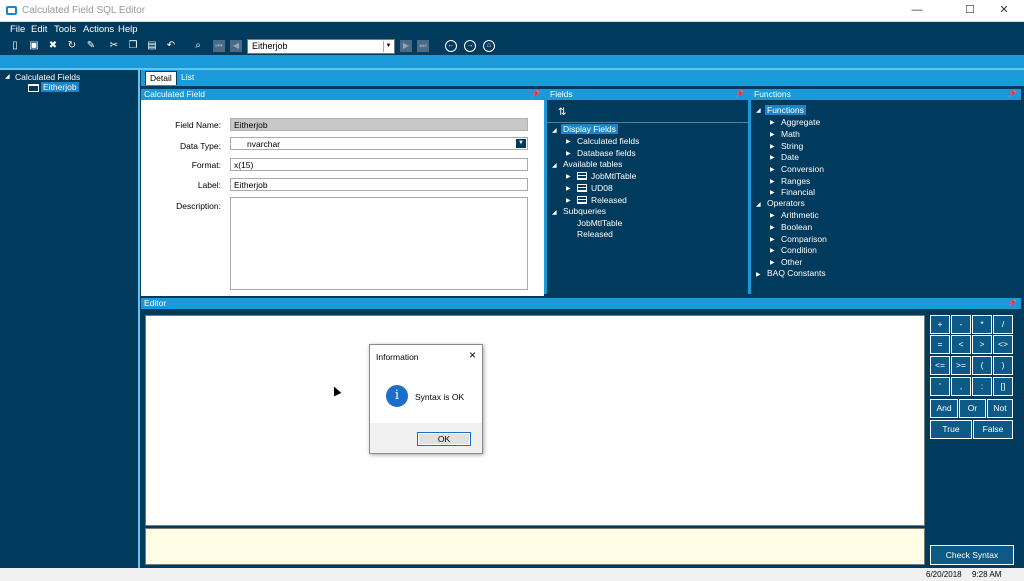 The width and height of the screenshot is (1024, 581). I want to click on next-record-icon: ▶, so click(406, 46).